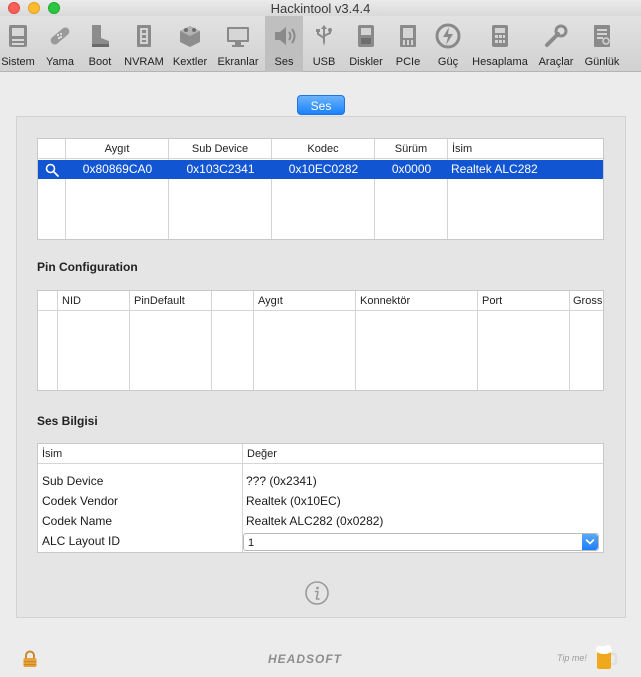 This screenshot has height=677, width=641. What do you see at coordinates (421, 542) in the screenshot?
I see `alc-layout-id-dropdown: 1` at bounding box center [421, 542].